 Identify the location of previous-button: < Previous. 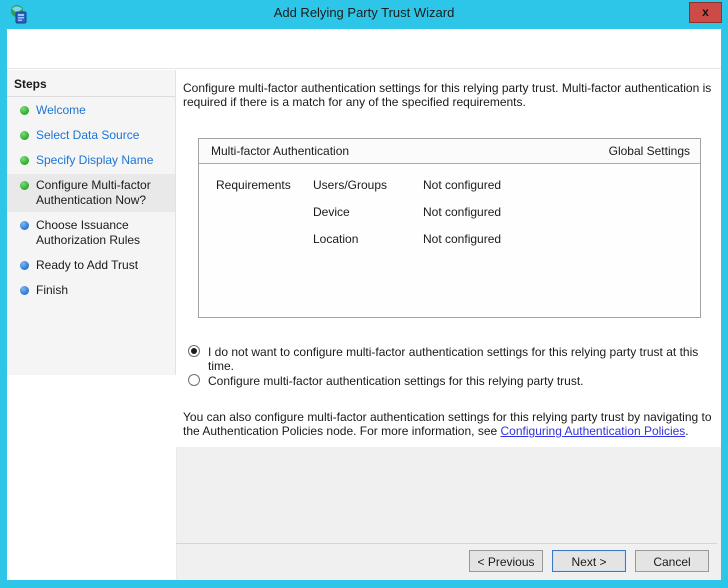
(506, 561).